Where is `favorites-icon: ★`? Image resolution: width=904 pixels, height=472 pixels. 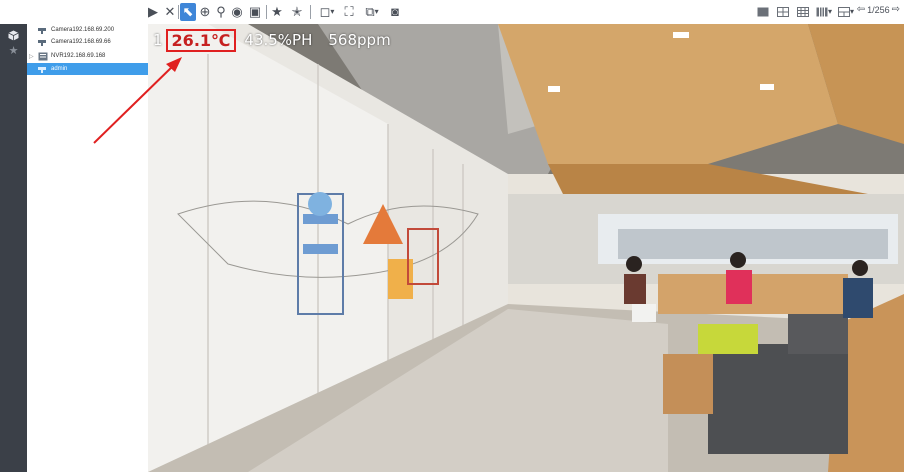
favorites-icon: ★ is located at coordinates (13, 50).